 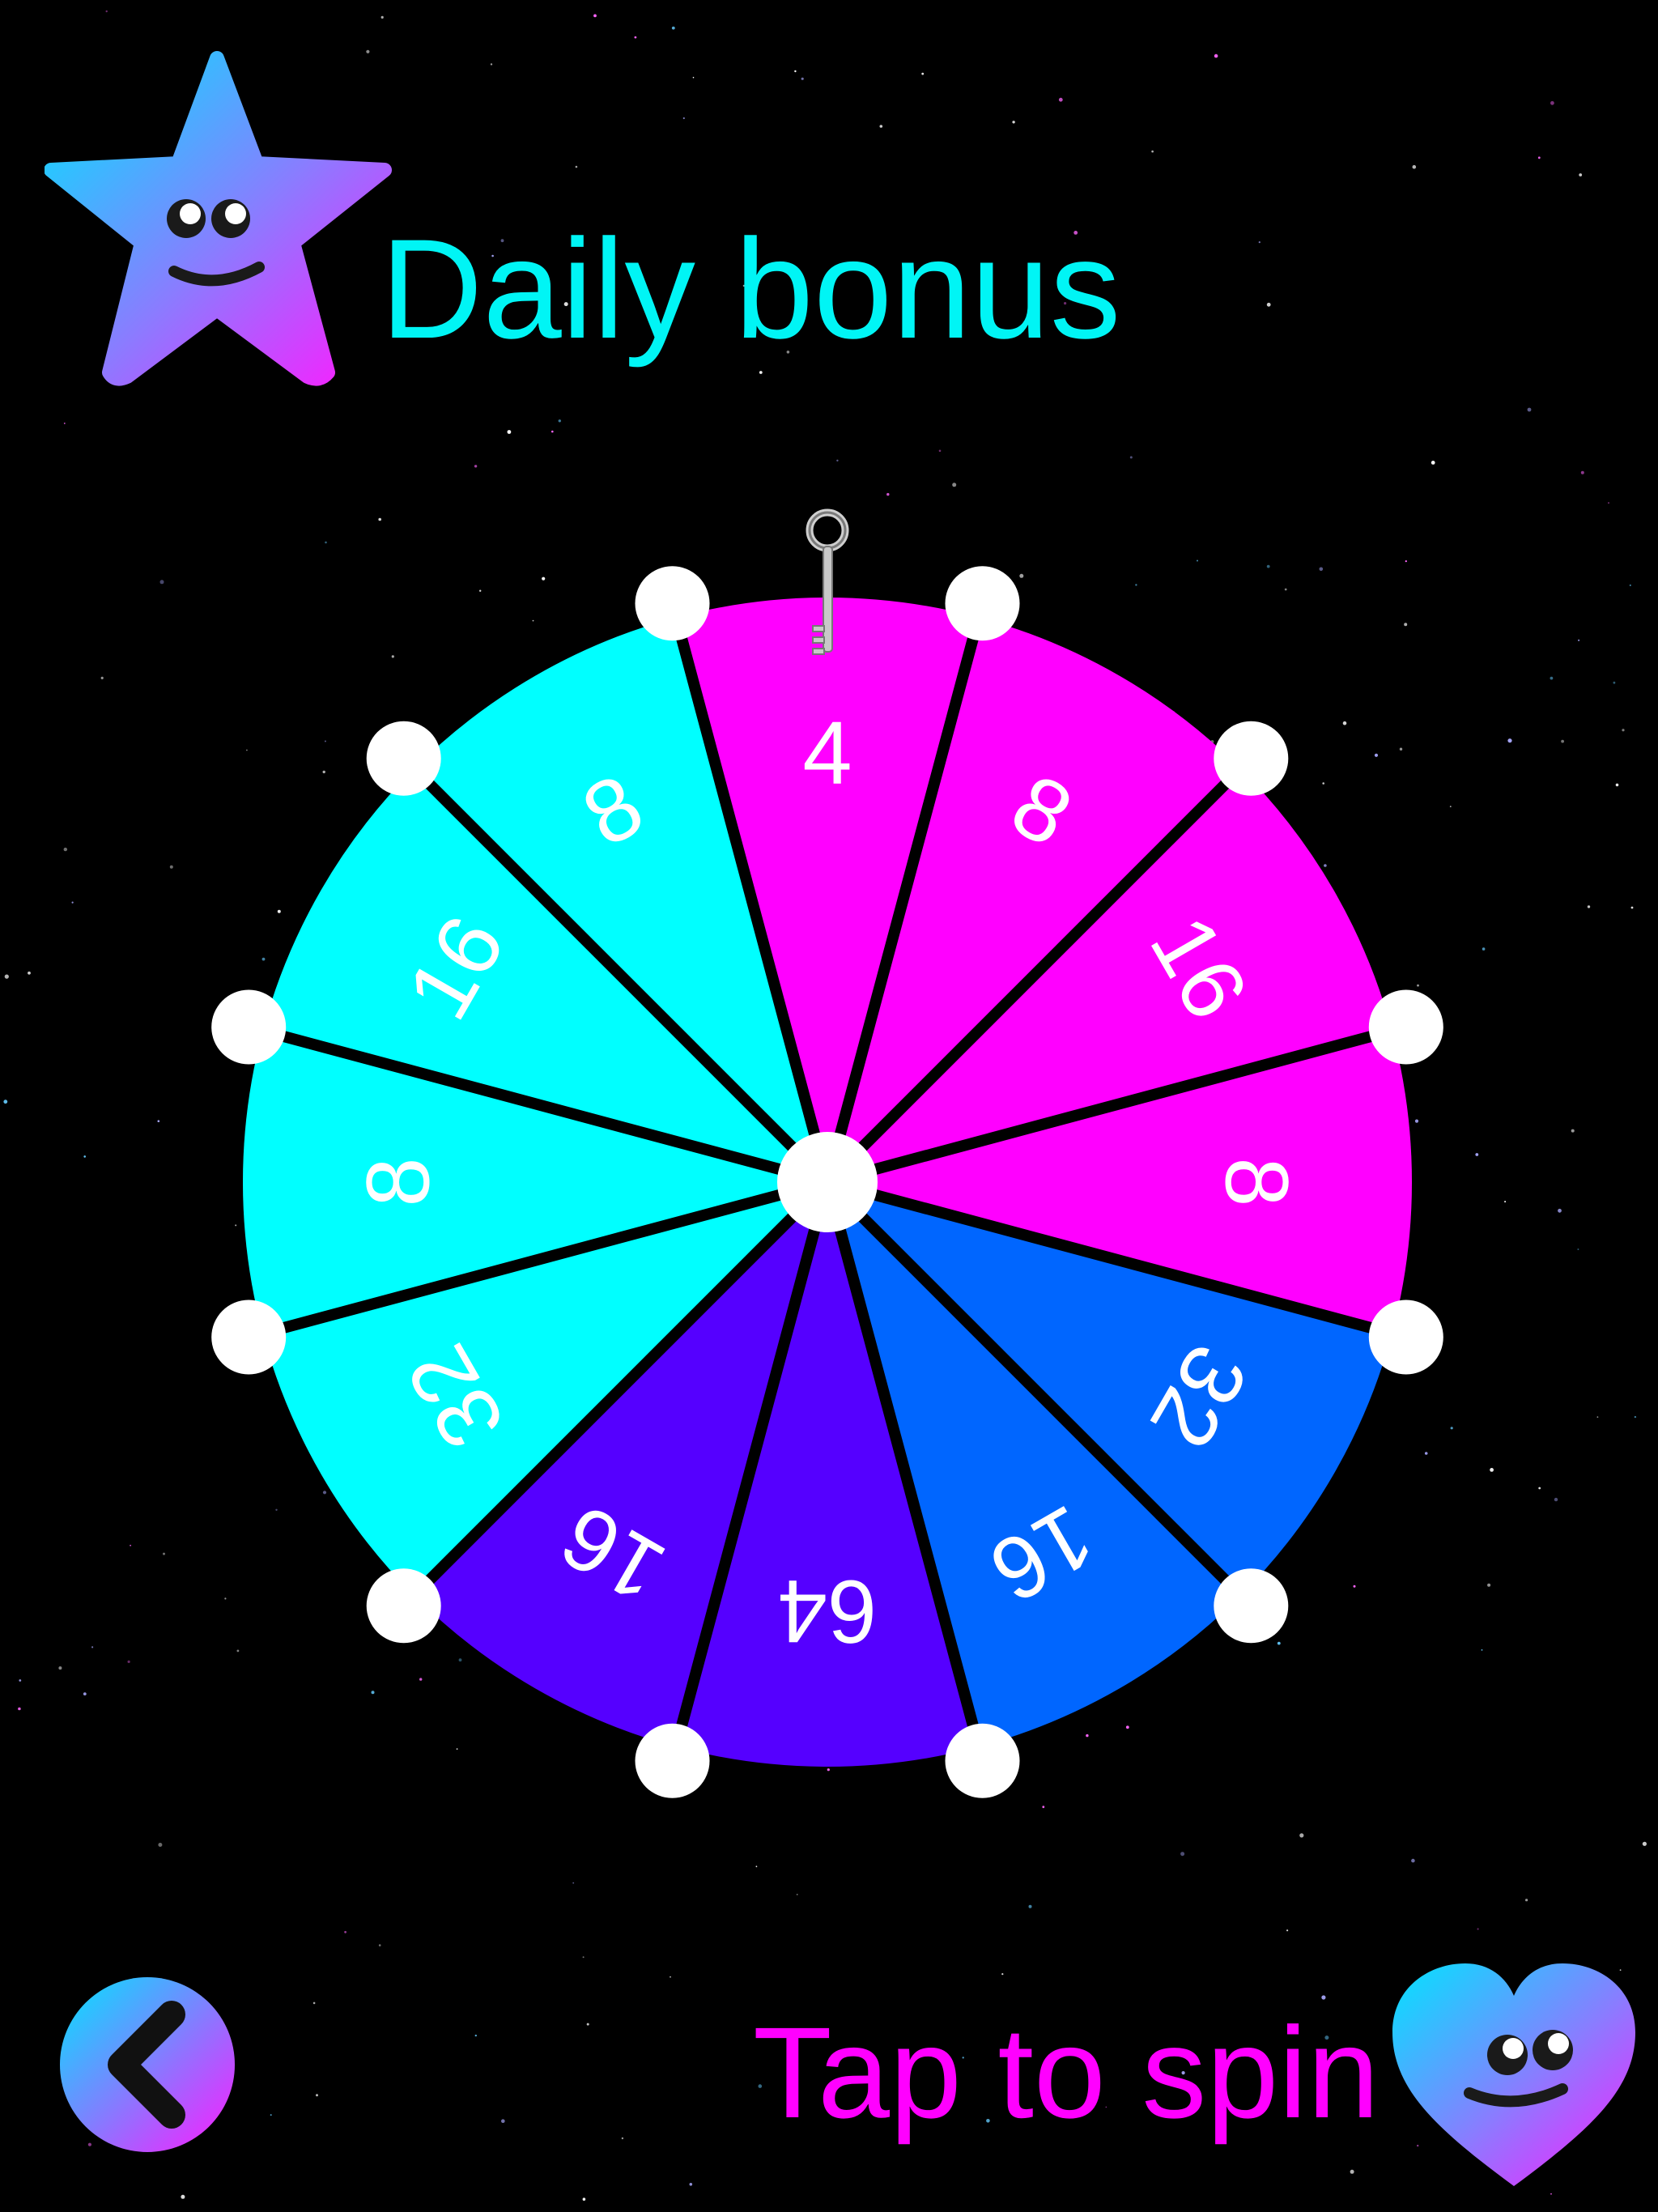 I want to click on wheel-segment-value: 4, so click(x=827, y=753).